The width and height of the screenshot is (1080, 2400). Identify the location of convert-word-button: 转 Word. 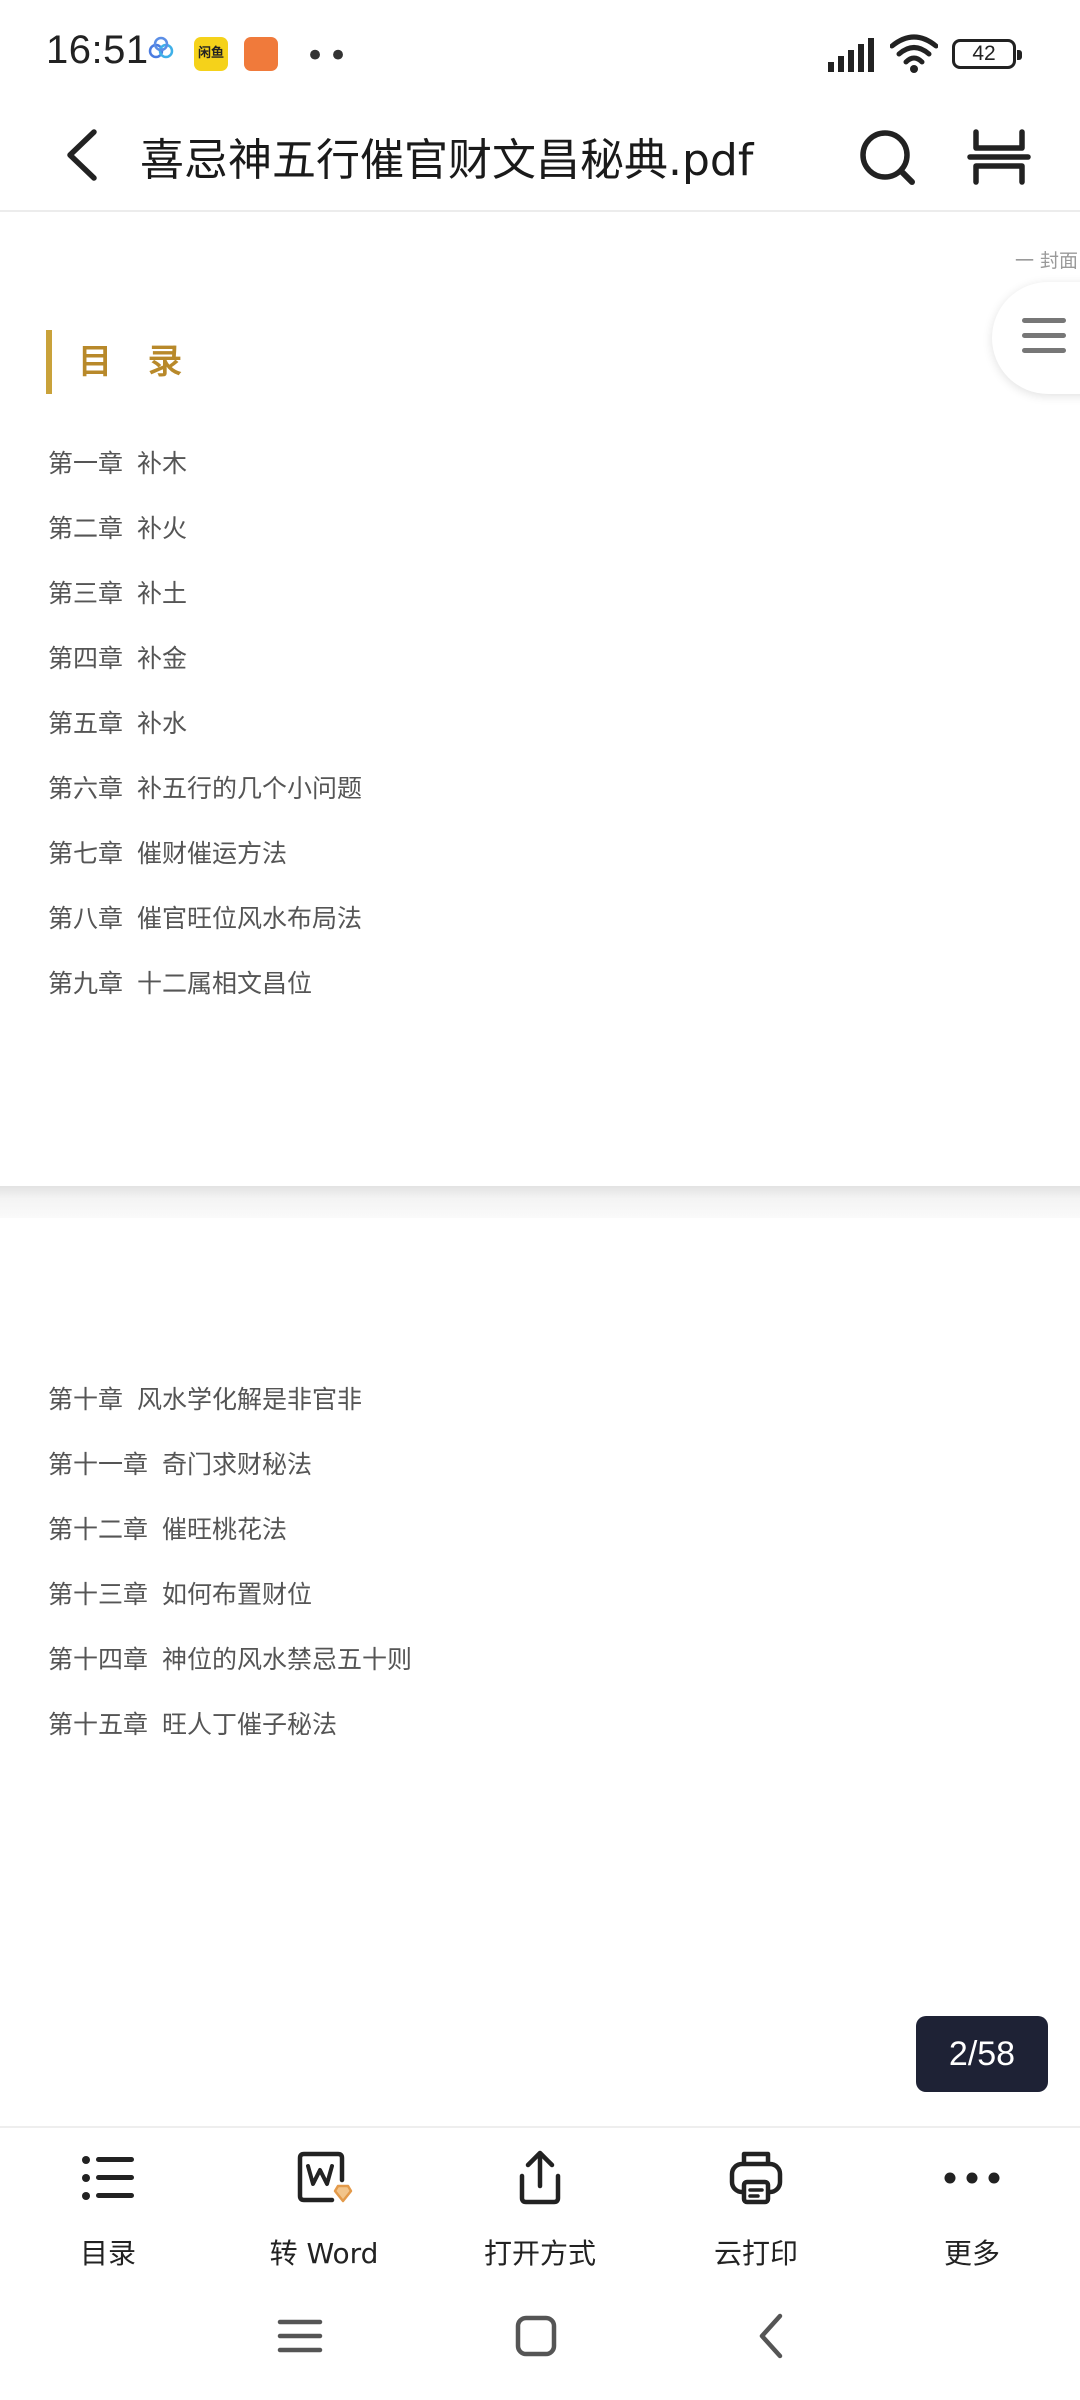
(324, 2211).